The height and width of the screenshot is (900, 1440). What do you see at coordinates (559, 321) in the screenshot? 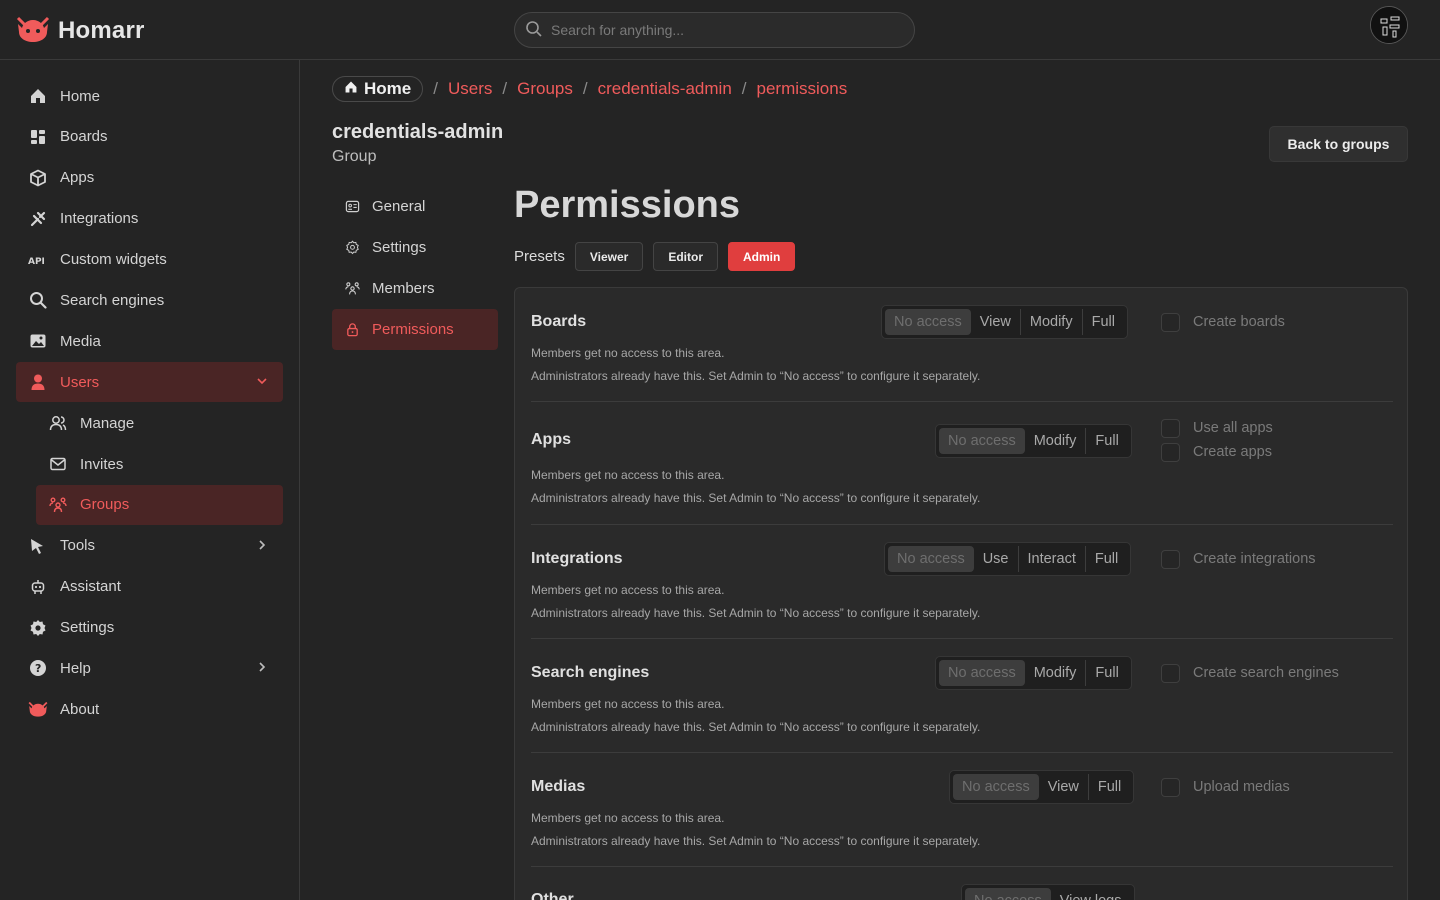
I see `section-title: Boards` at bounding box center [559, 321].